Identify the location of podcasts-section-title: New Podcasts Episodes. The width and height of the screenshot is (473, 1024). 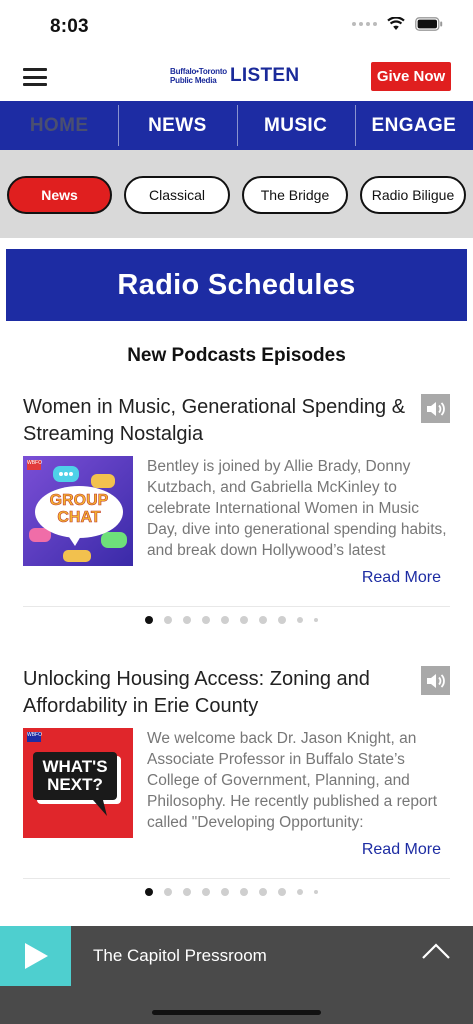
(236, 355).